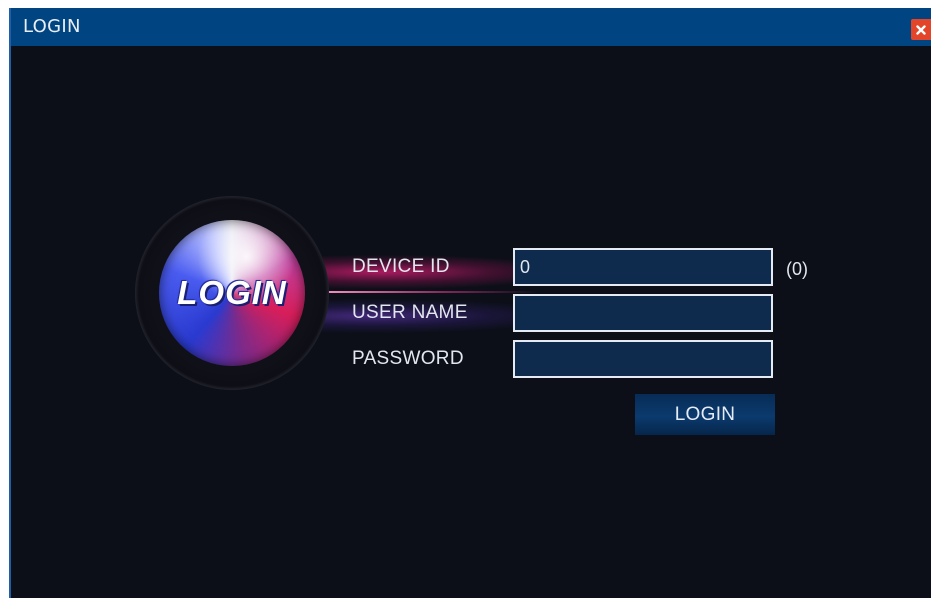 The width and height of the screenshot is (931, 598). Describe the element at coordinates (797, 269) in the screenshot. I see `device-id-hint: (0)` at that location.